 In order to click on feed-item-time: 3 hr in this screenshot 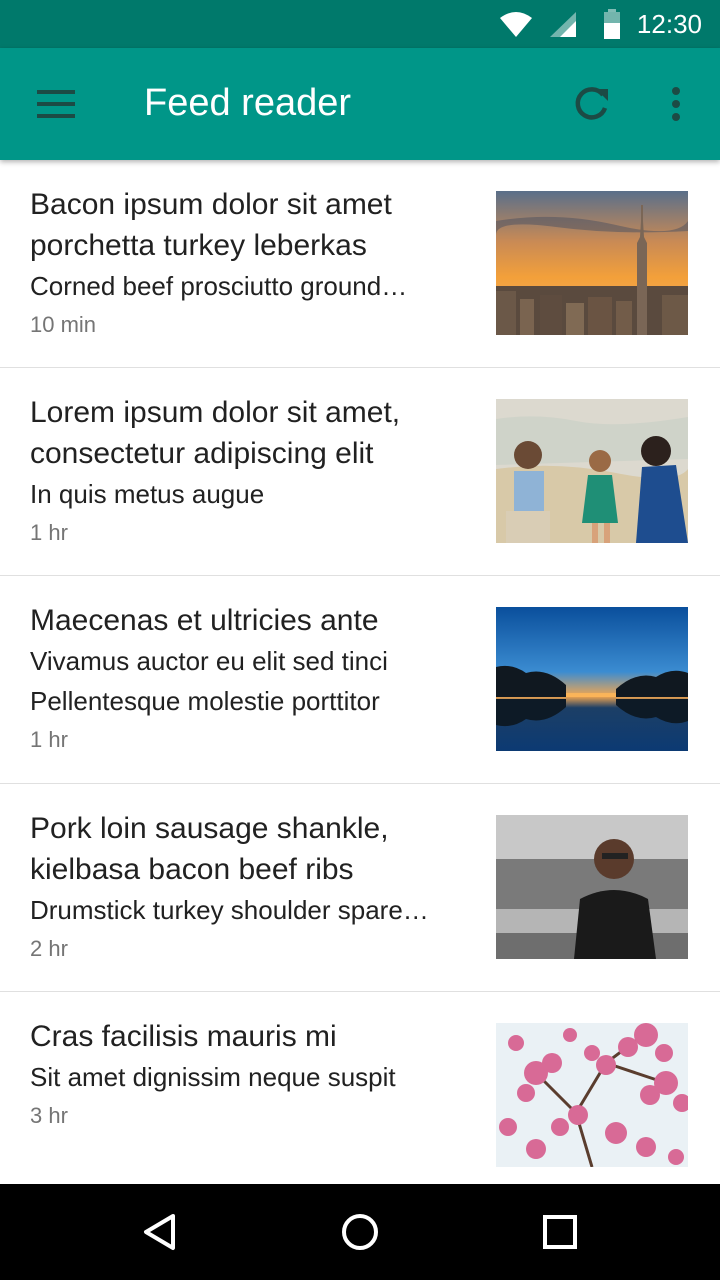, I will do `click(49, 1115)`.